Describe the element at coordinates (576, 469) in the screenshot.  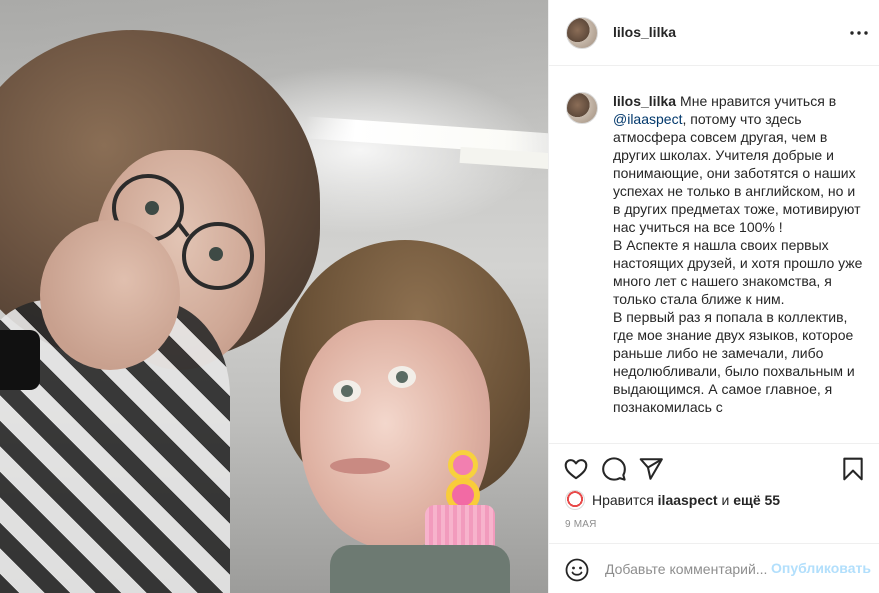
I see `heart-icon` at that location.